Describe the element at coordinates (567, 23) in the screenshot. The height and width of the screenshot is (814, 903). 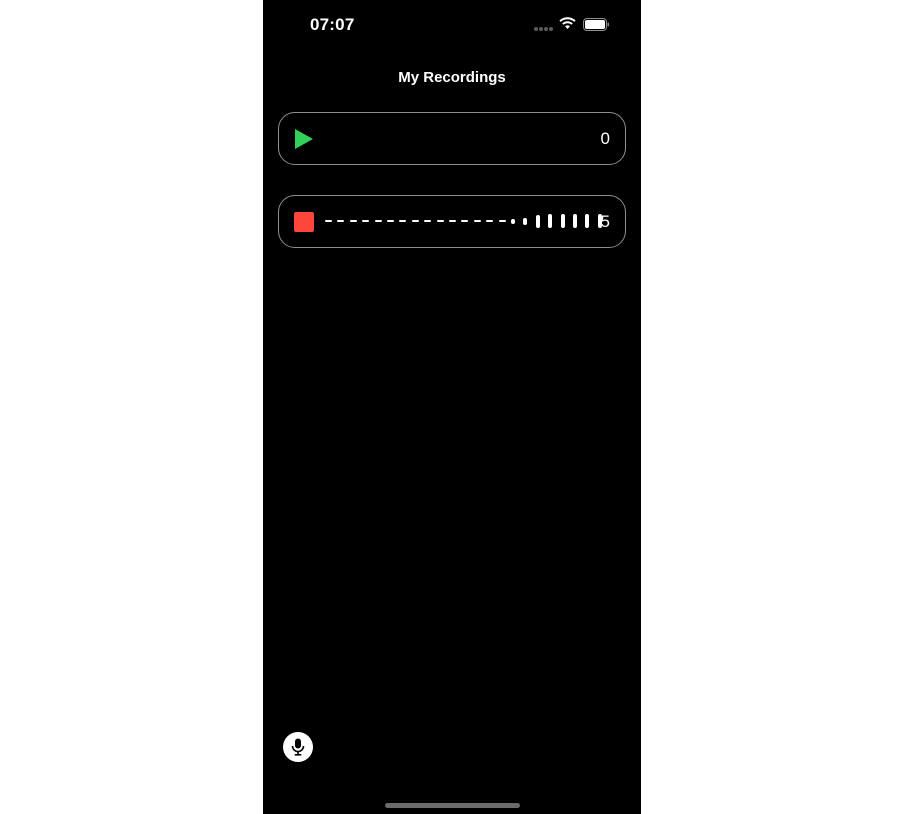
I see `wifi-icon` at that location.